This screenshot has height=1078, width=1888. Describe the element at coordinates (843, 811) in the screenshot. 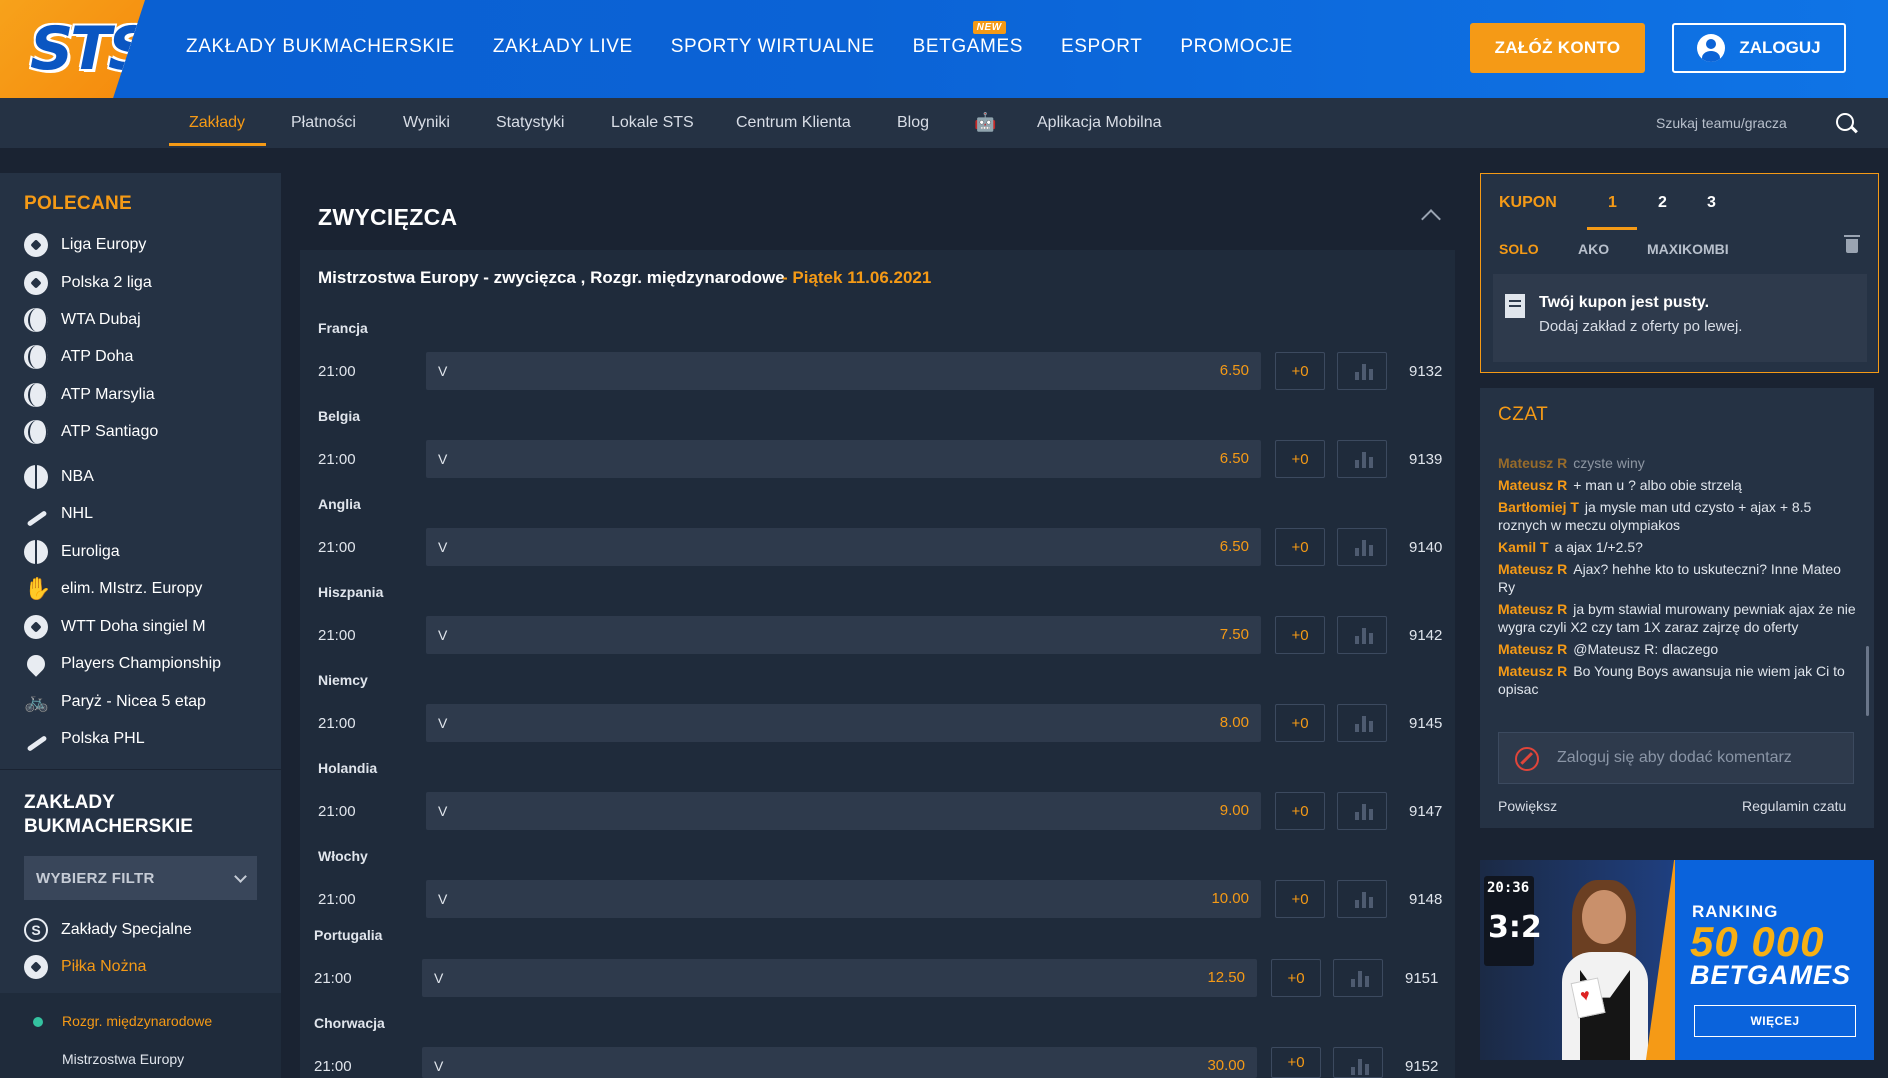

I see `odd-button: V 9.00` at that location.